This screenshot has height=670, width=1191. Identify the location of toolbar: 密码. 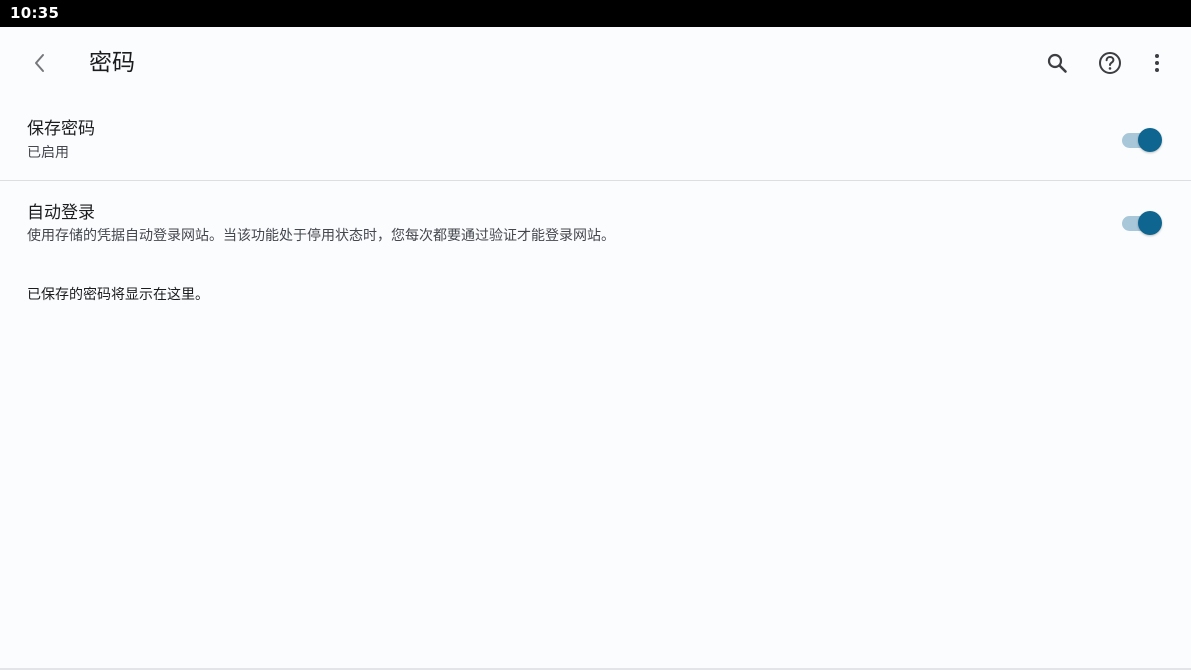
(595, 63).